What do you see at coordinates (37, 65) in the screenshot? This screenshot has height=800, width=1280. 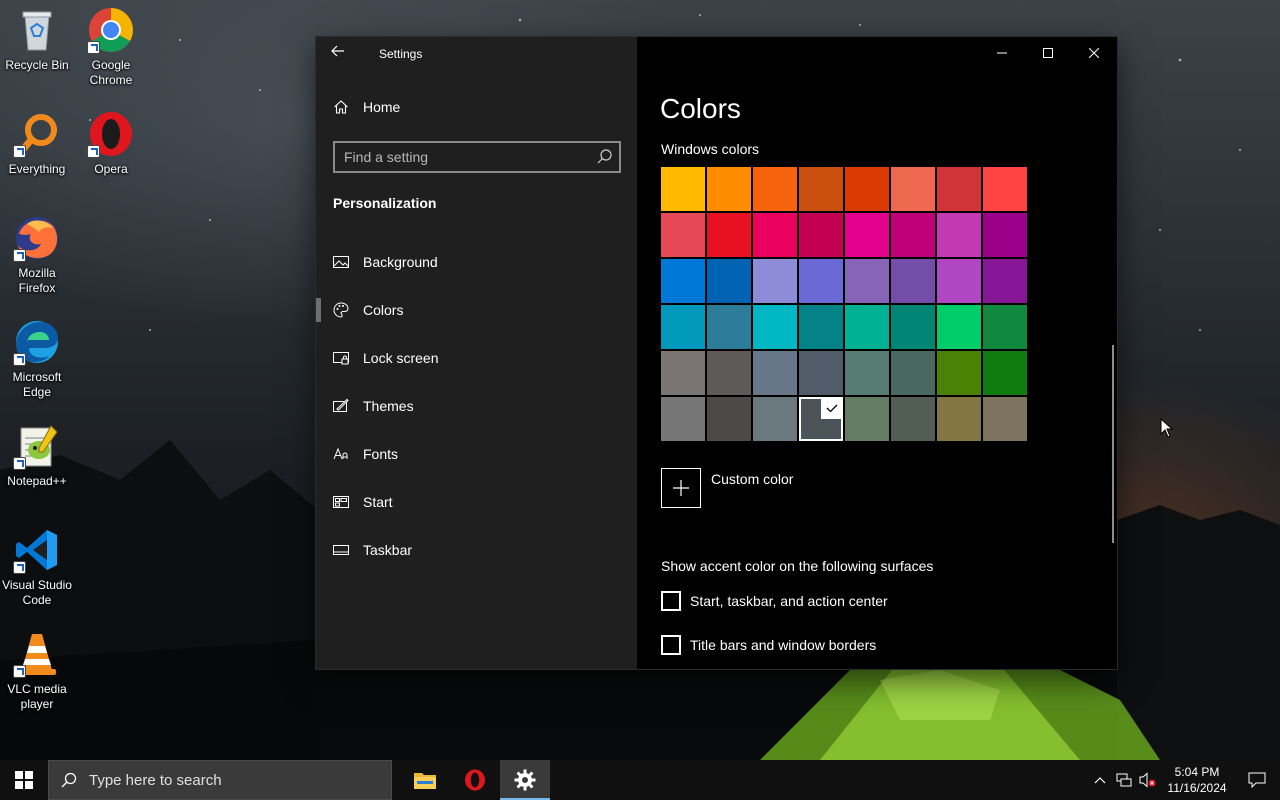 I see `desktop-icon-label: Recycle Bin` at bounding box center [37, 65].